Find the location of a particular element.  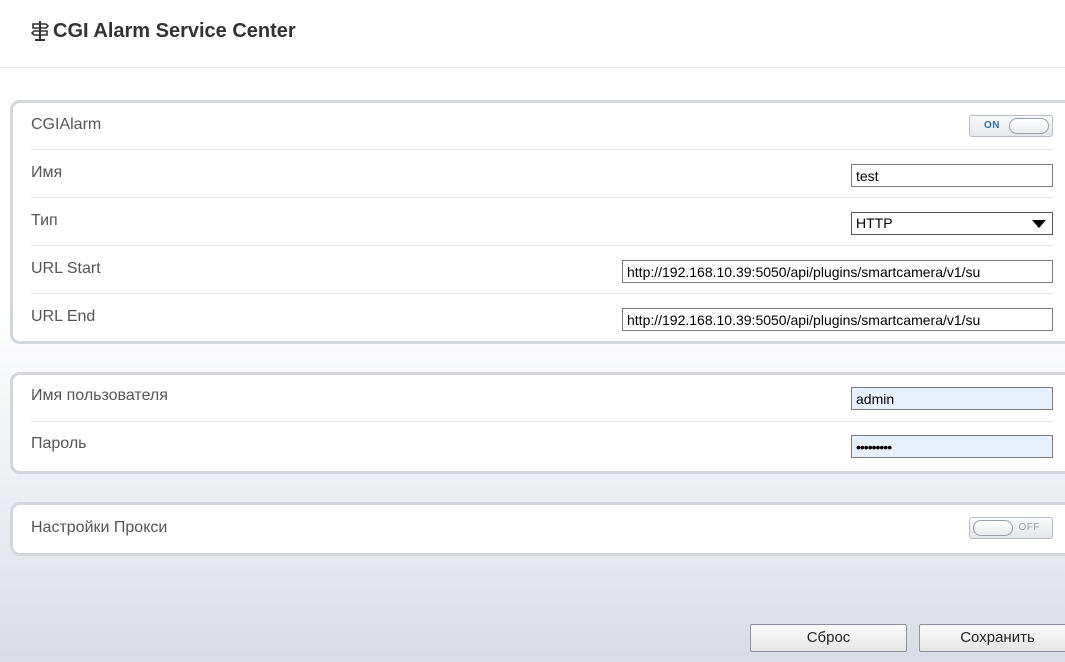

url-end-input is located at coordinates (837, 319).